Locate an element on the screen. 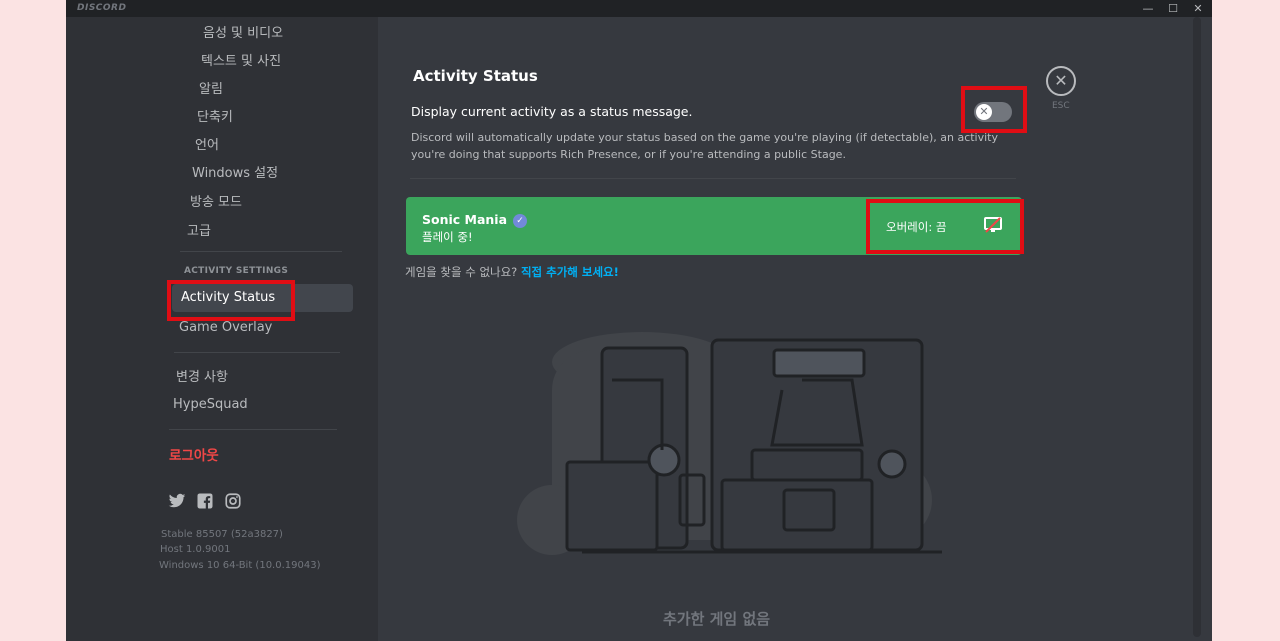 This screenshot has height=641, width=1280. highlight-box-overlay is located at coordinates (945, 226).